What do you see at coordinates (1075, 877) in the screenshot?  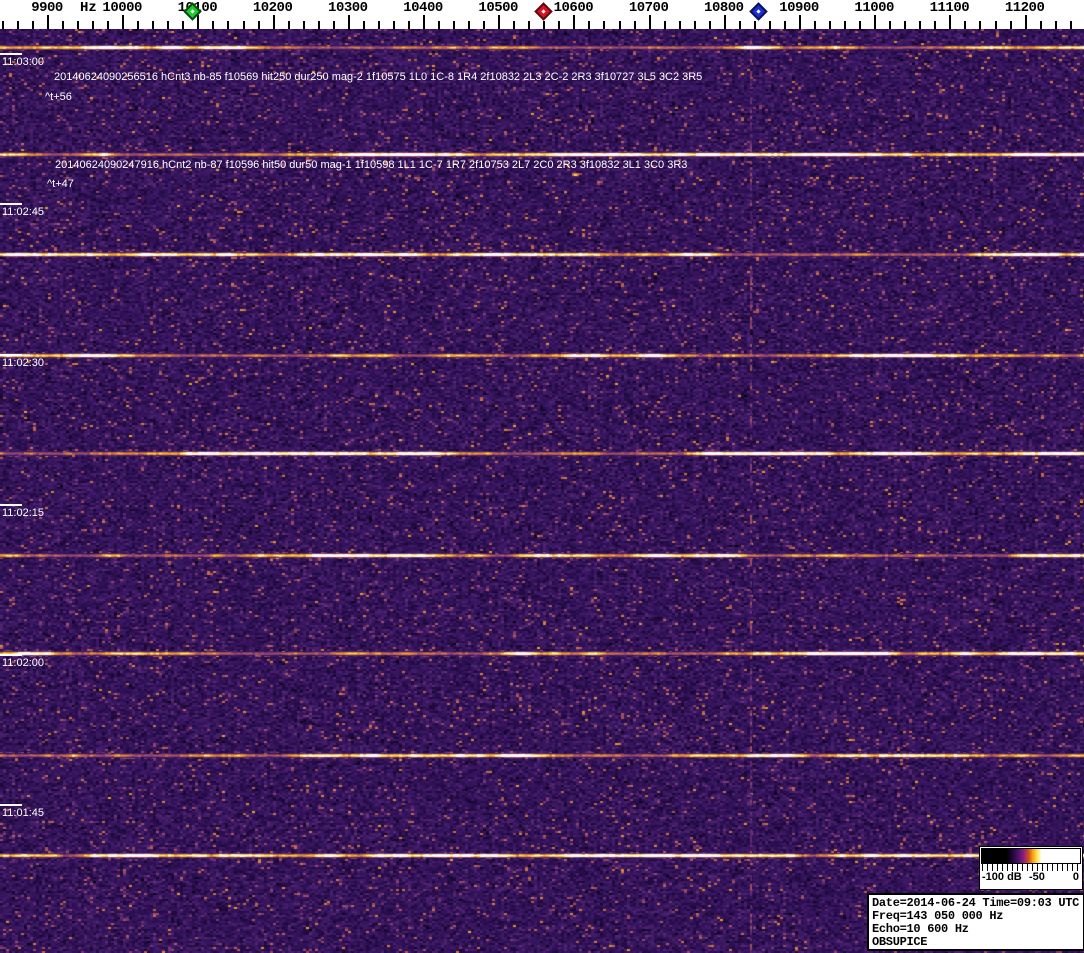 I see `legend-max-db-label: 0` at bounding box center [1075, 877].